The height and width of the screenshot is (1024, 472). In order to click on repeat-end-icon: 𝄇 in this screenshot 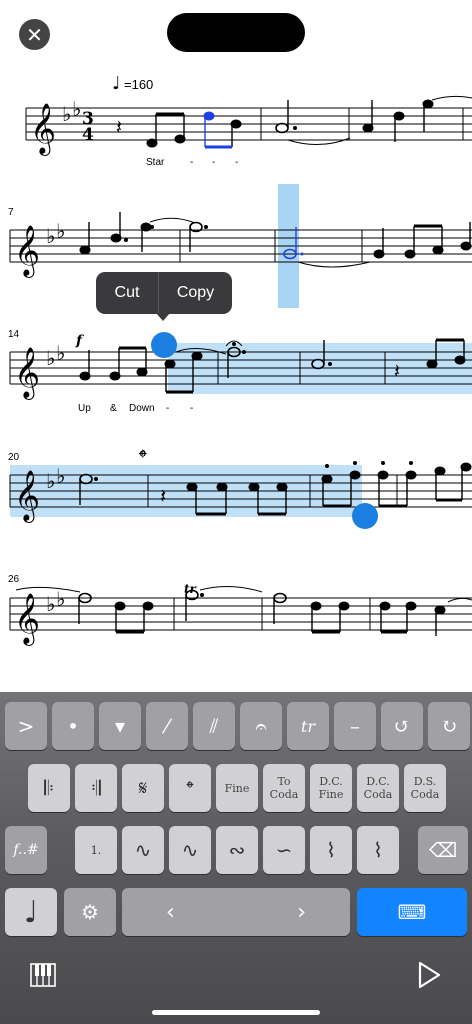, I will do `click(96, 788)`.